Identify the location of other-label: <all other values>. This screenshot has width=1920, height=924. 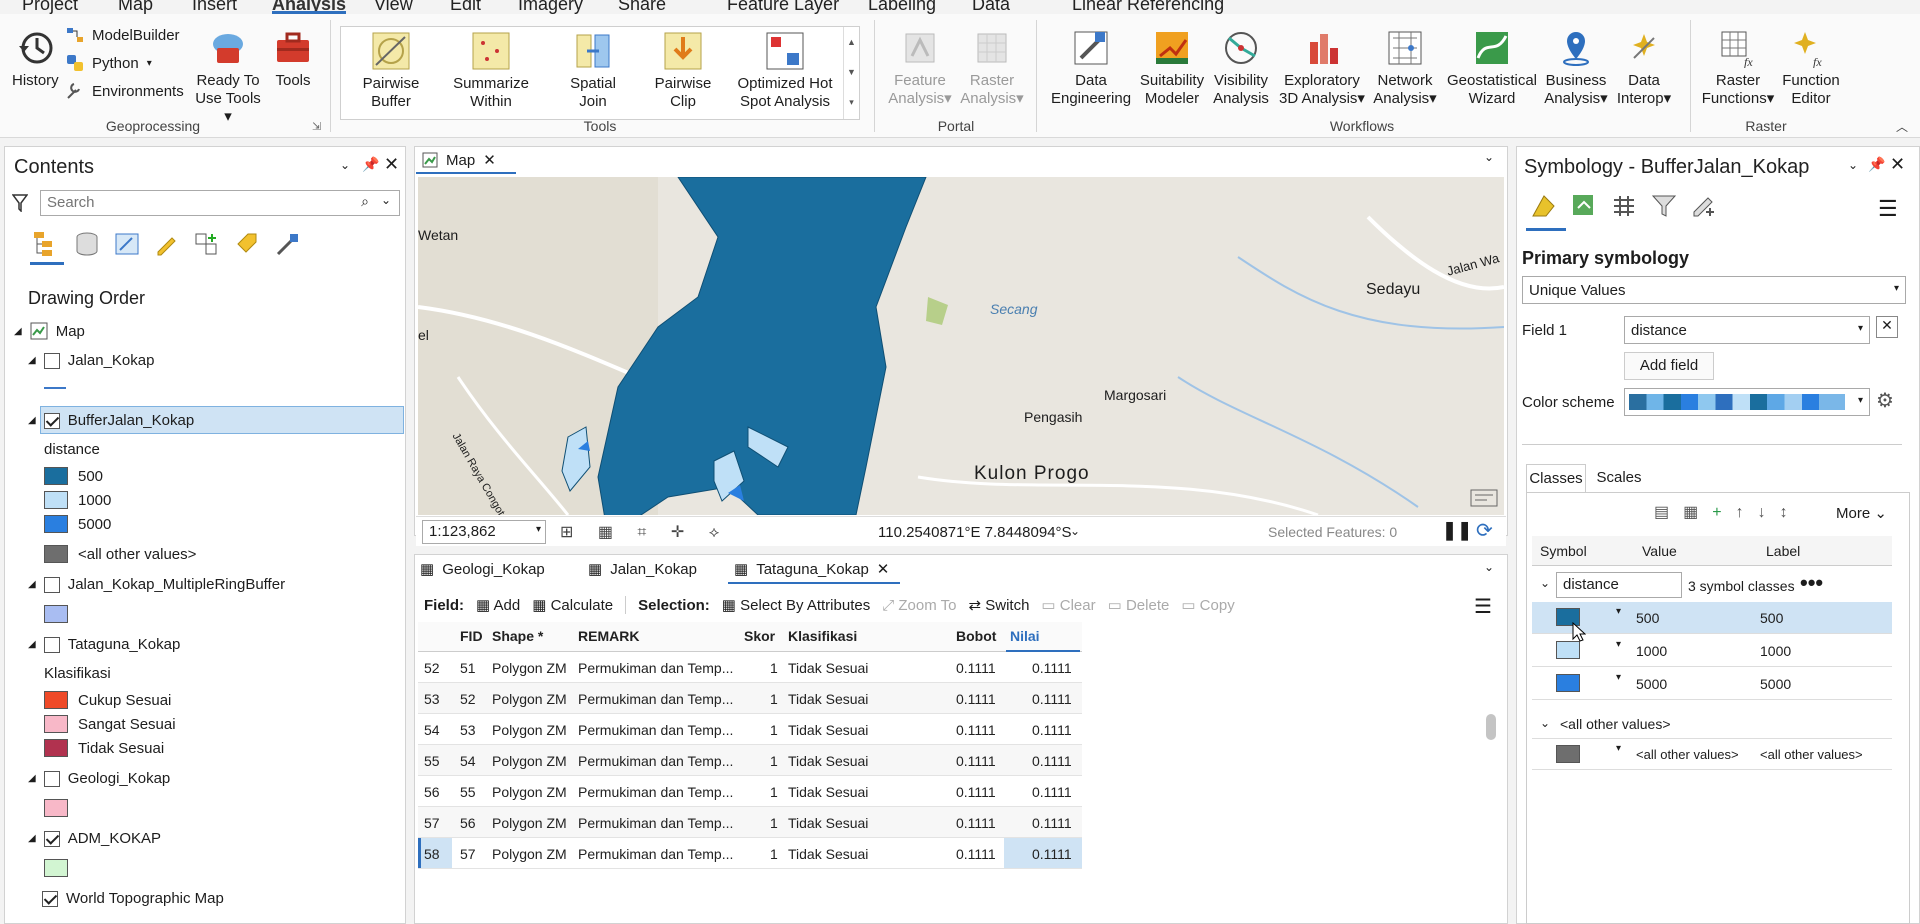
(1811, 754).